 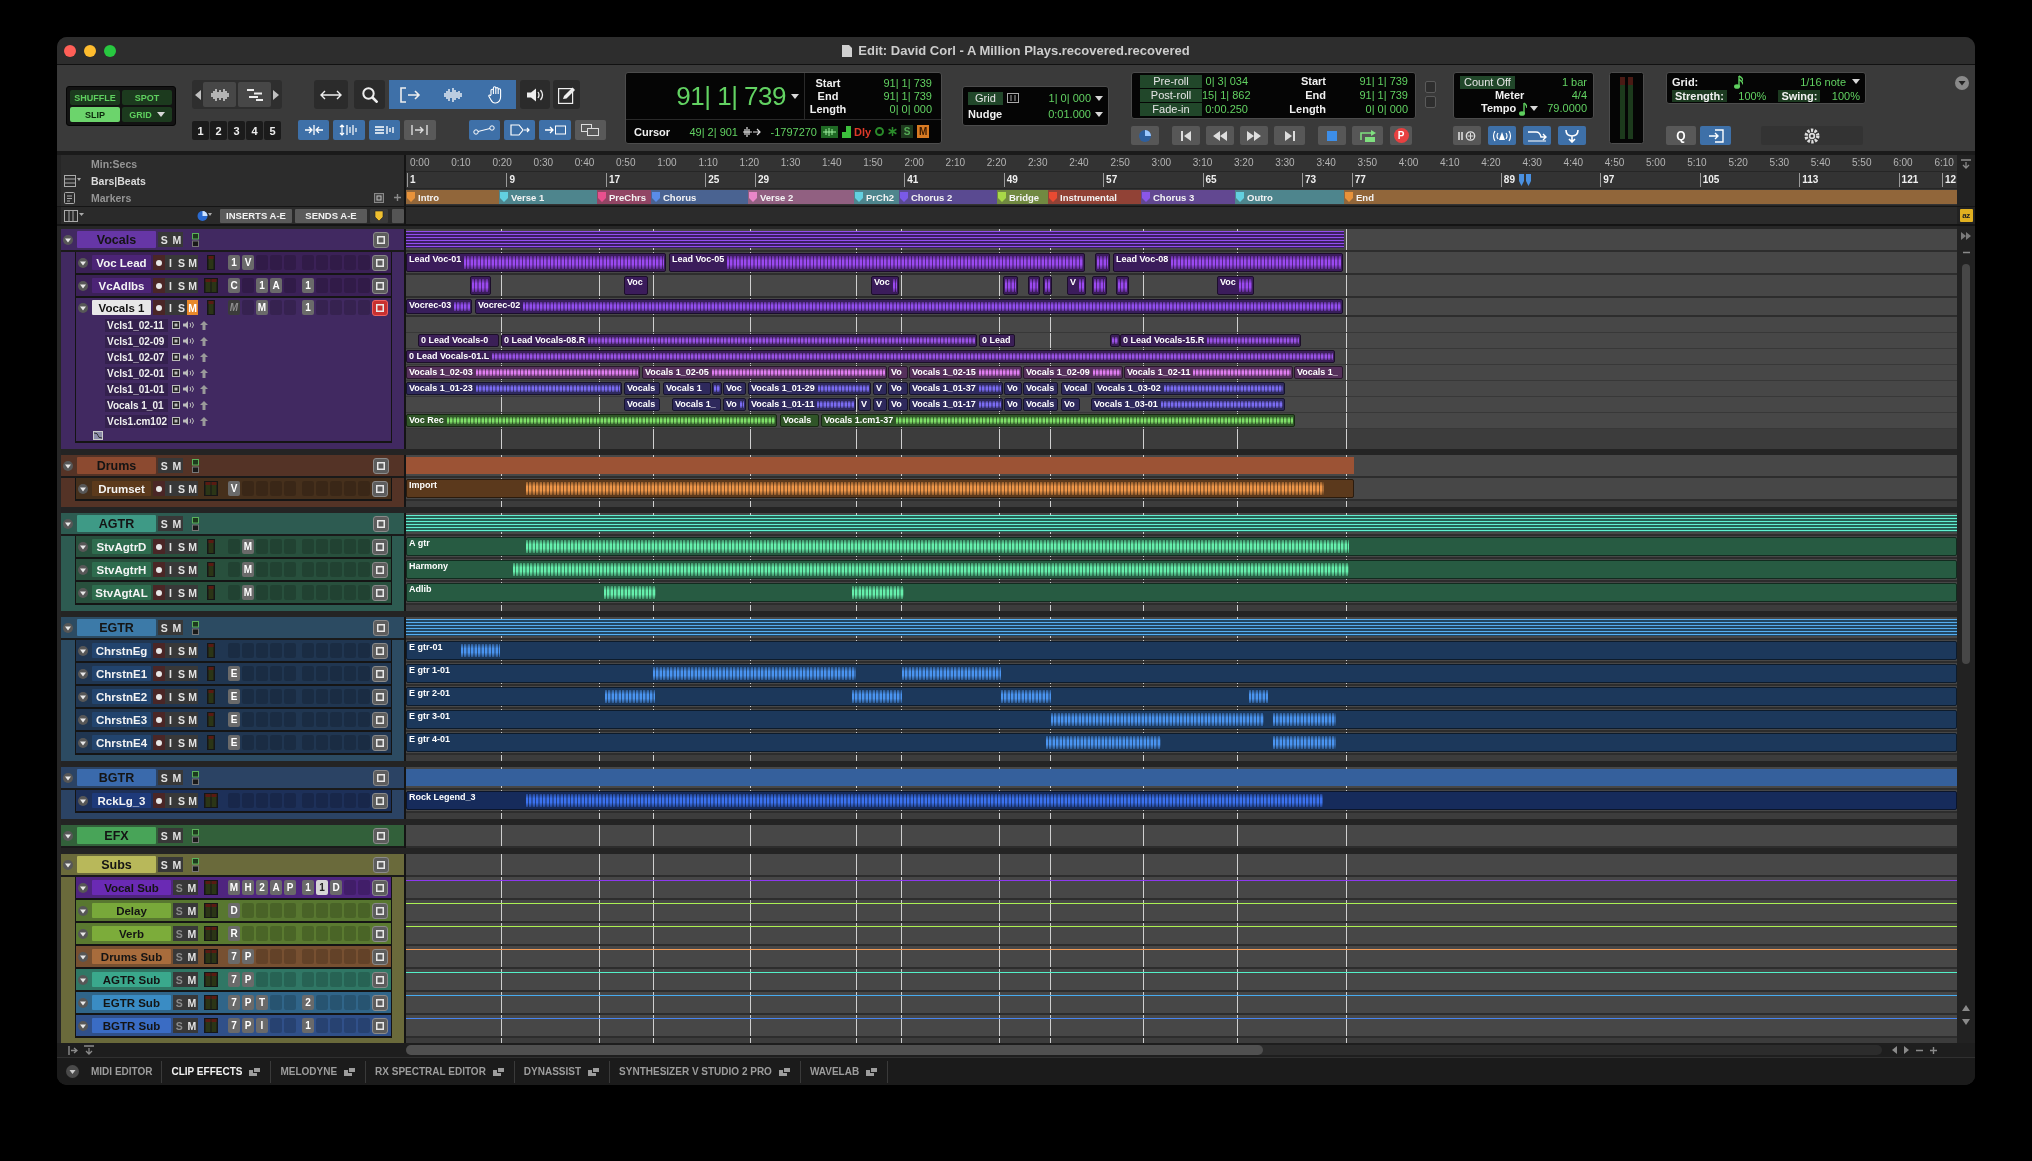 I want to click on caret-circle-icon, so click(x=72, y=1071).